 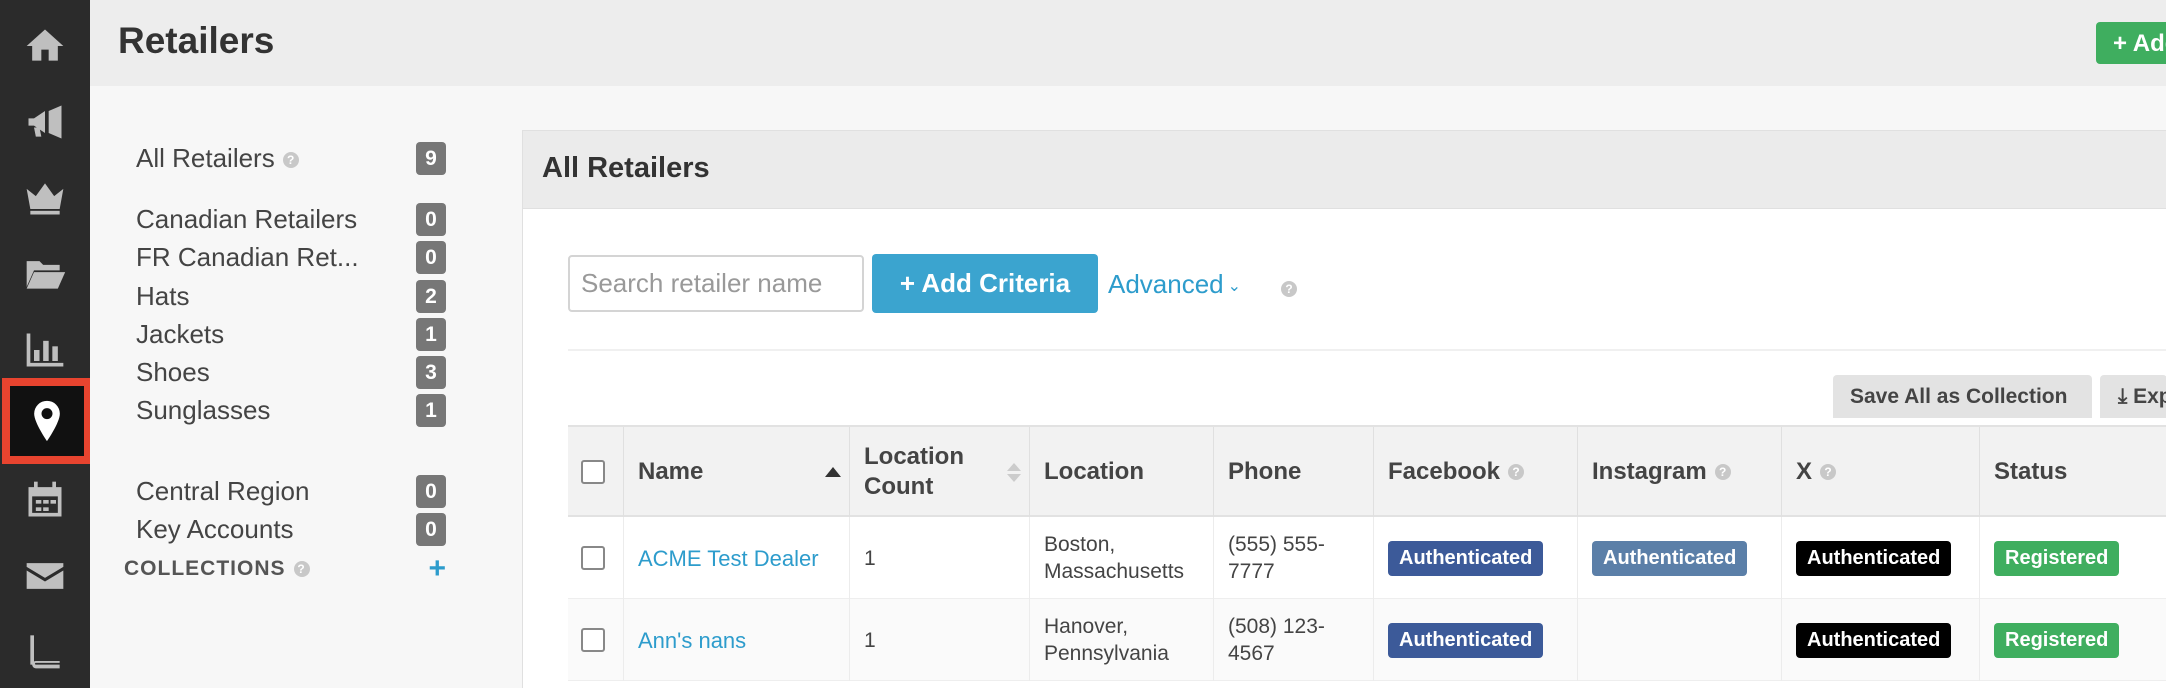 I want to click on phone-cell: (555) 555-7777, so click(x=1294, y=558).